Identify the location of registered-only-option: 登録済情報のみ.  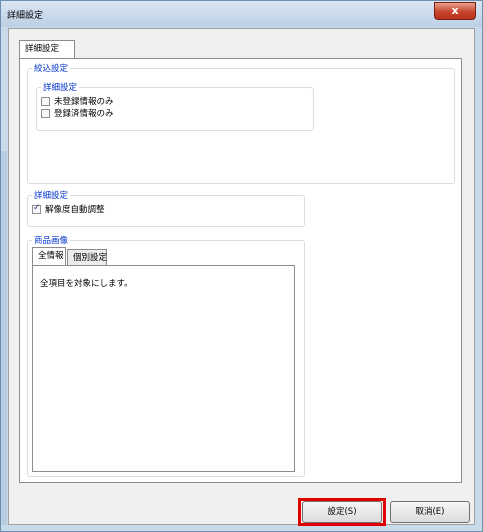
(77, 114).